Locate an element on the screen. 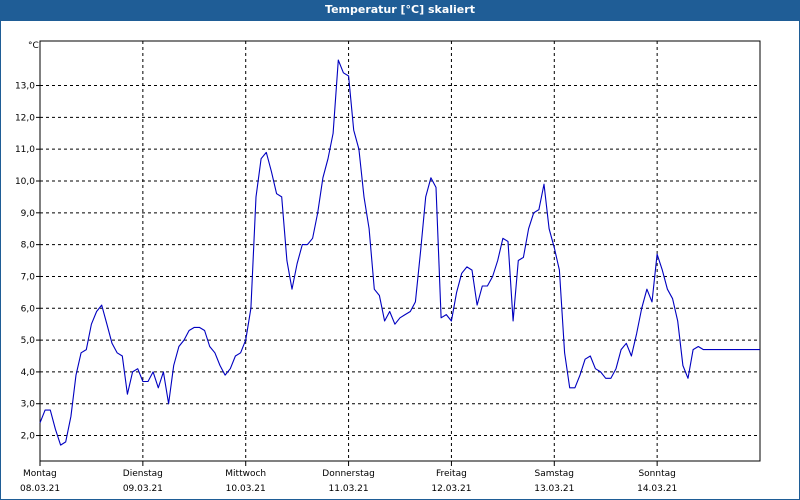 This screenshot has height=500, width=800. x-tick-date-label: 12.03.21 is located at coordinates (451, 489).